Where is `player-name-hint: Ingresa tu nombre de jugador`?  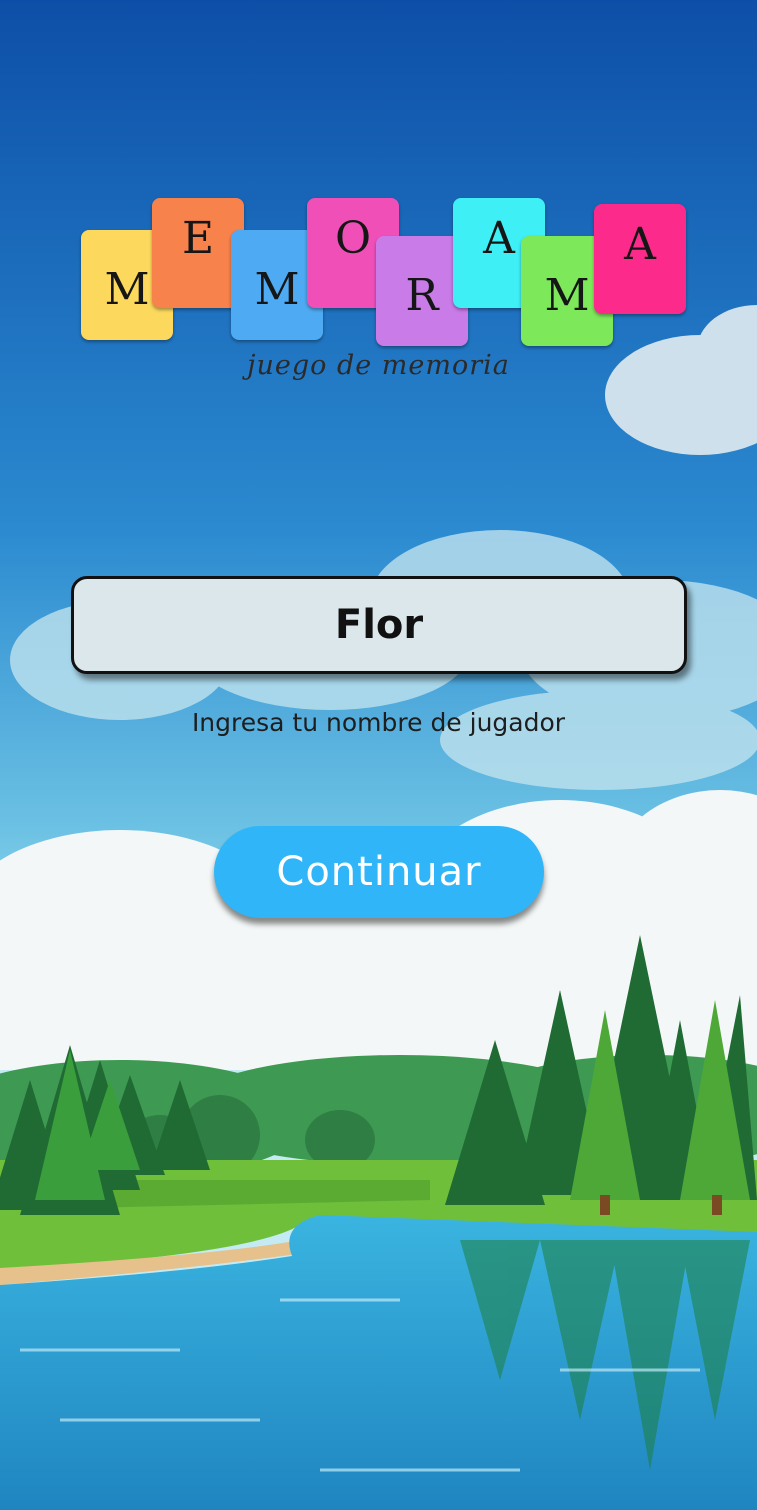 player-name-hint: Ingresa tu nombre de jugador is located at coordinates (378, 722).